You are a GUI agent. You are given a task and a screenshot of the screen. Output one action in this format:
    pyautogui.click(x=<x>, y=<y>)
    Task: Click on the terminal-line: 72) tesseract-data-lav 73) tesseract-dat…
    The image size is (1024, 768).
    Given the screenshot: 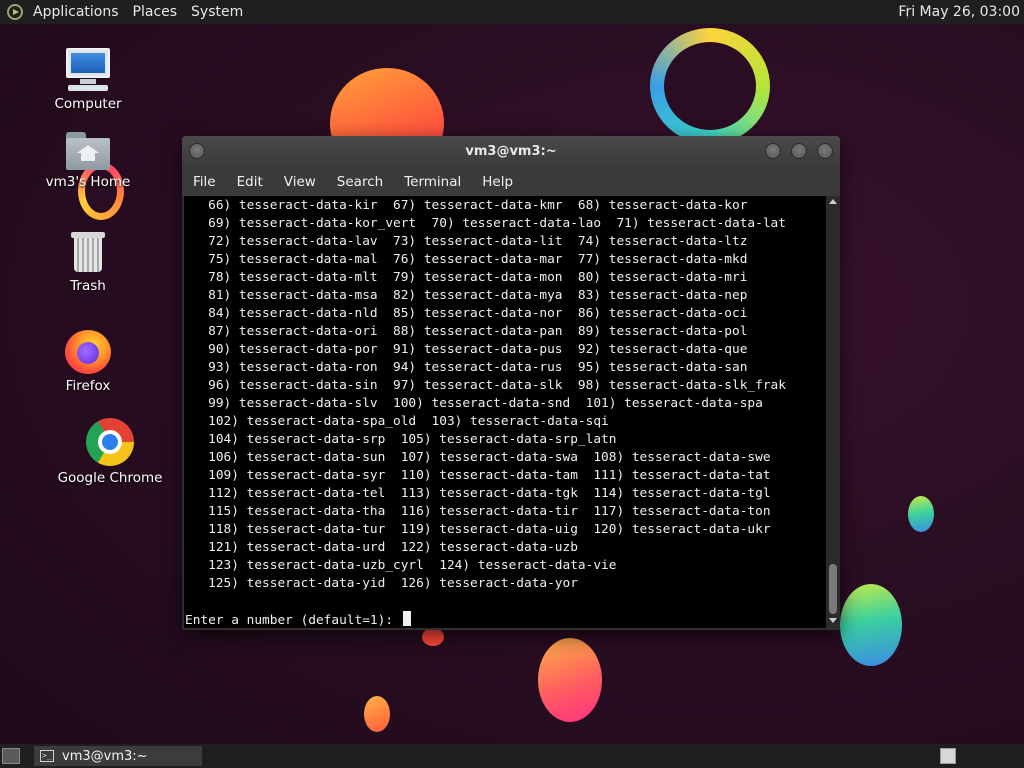 What is the action you would take?
    pyautogui.click(x=466, y=241)
    